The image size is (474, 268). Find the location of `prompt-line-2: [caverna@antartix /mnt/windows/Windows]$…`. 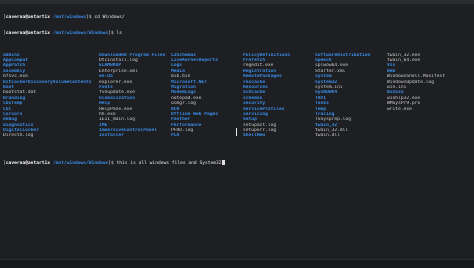

prompt-line-2: [caverna@antartix /mnt/windows/Windows]$… is located at coordinates (236, 33).